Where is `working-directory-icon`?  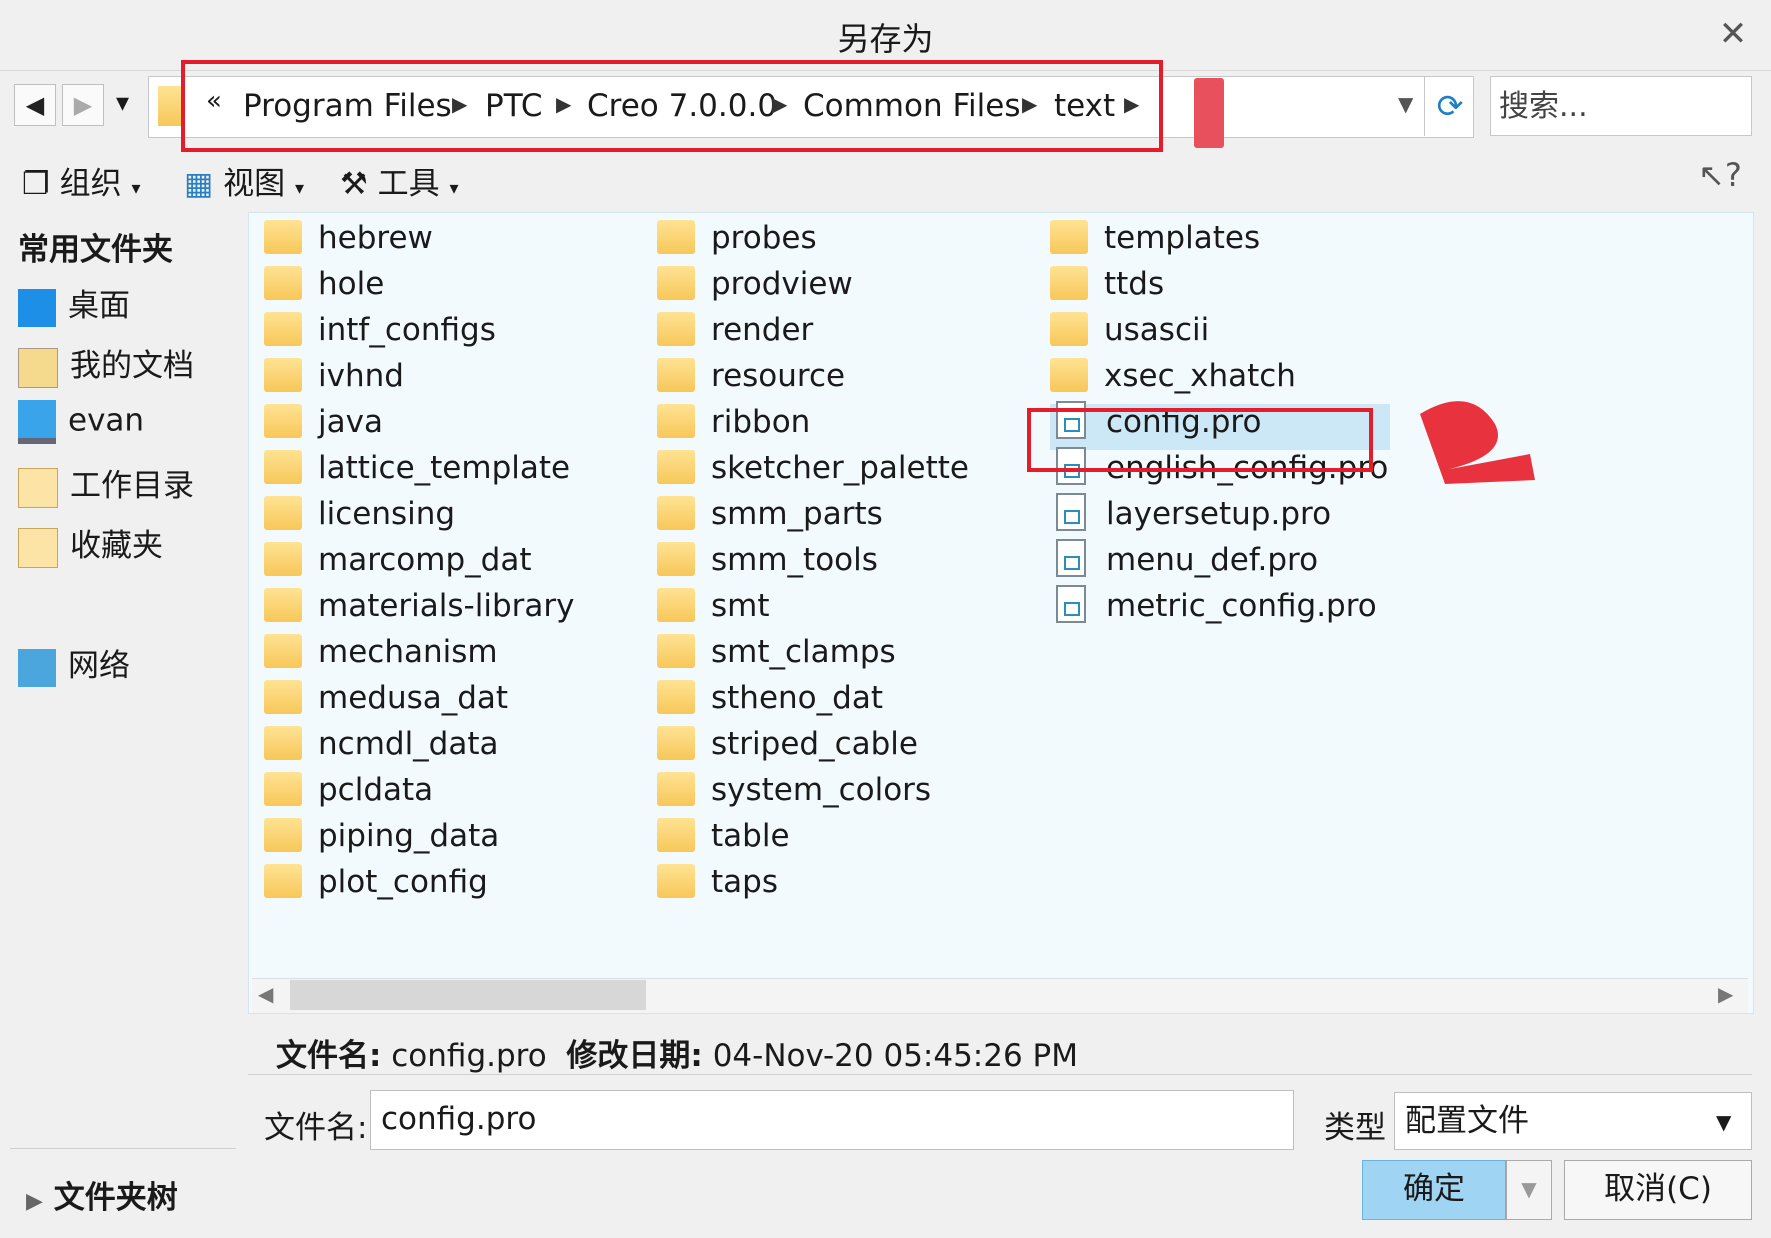
working-directory-icon is located at coordinates (38, 487).